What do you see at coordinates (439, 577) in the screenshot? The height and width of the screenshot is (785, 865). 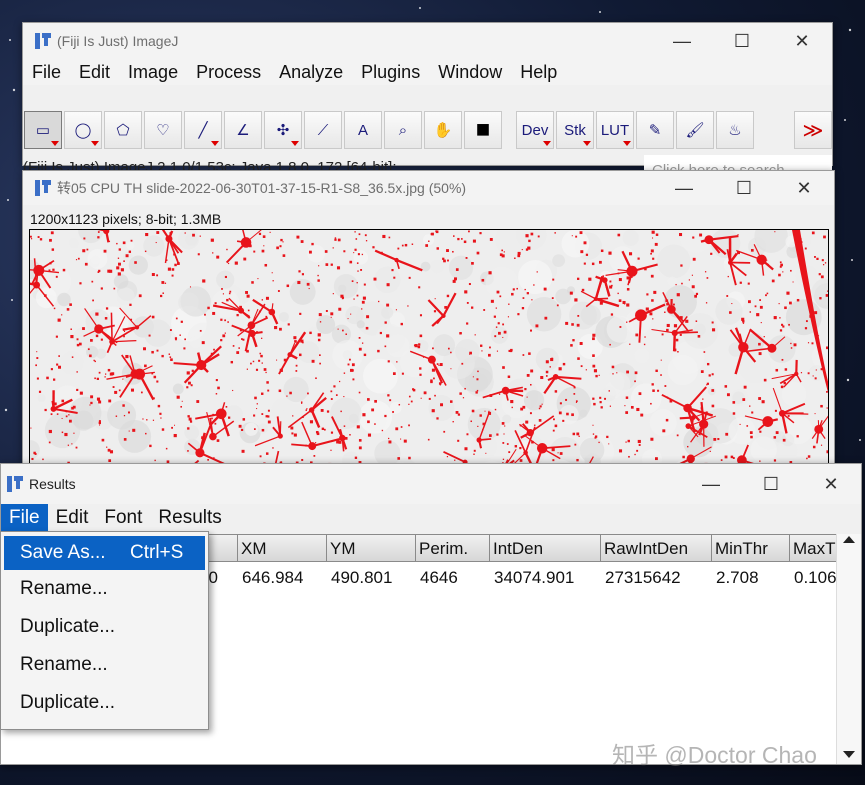 I see `table-cell: 4646` at bounding box center [439, 577].